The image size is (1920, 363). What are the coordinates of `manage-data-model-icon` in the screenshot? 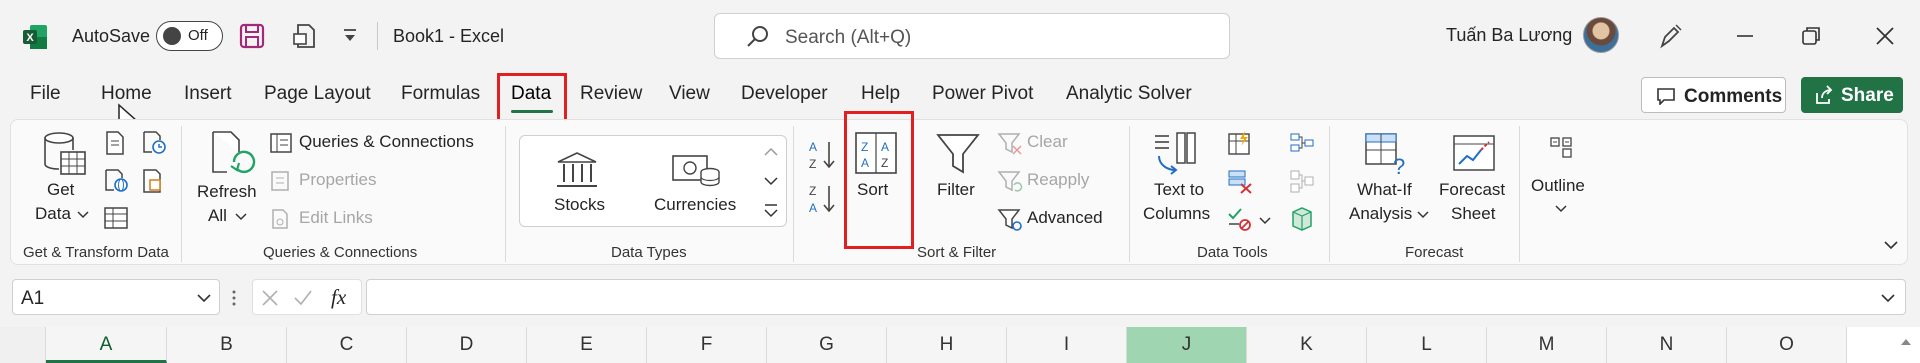 It's located at (1302, 219).